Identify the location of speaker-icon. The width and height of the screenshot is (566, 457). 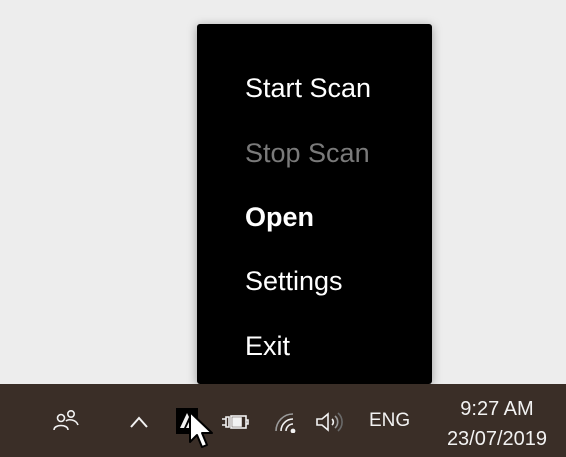
(331, 422).